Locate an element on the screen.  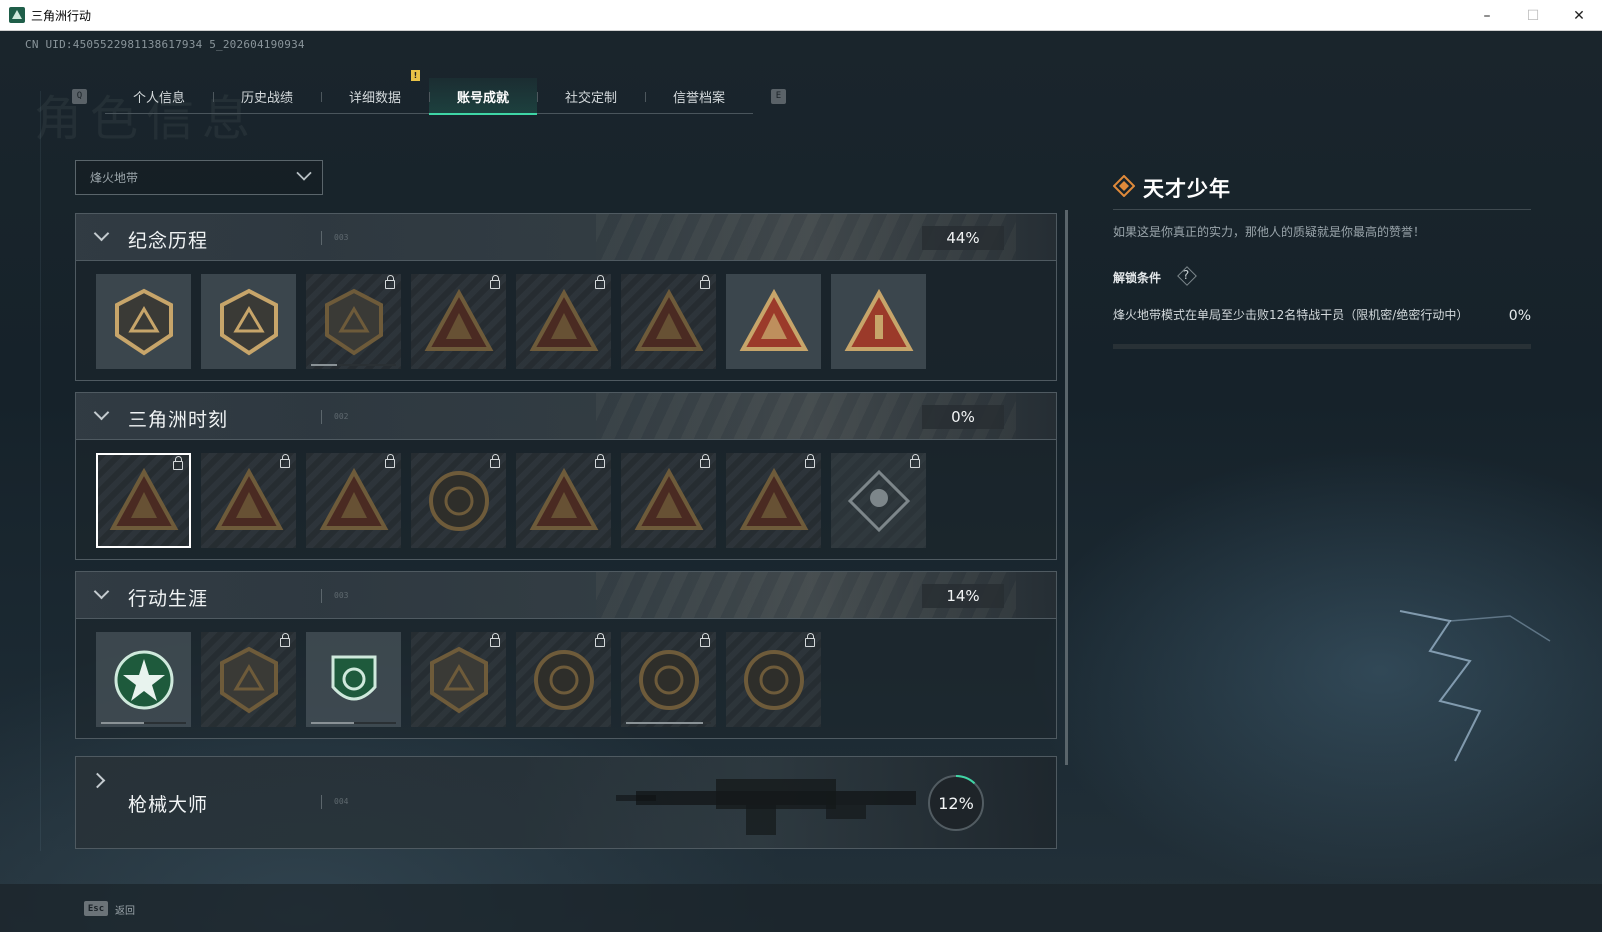
list-scrollbar is located at coordinates (1066, 487).